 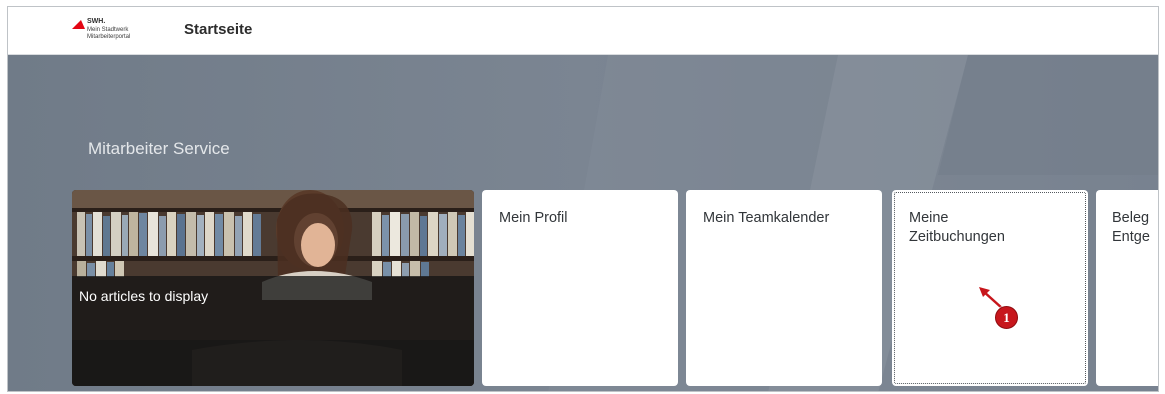 What do you see at coordinates (96, 21) in the screenshot?
I see `logo-text-line1: SWH.` at bounding box center [96, 21].